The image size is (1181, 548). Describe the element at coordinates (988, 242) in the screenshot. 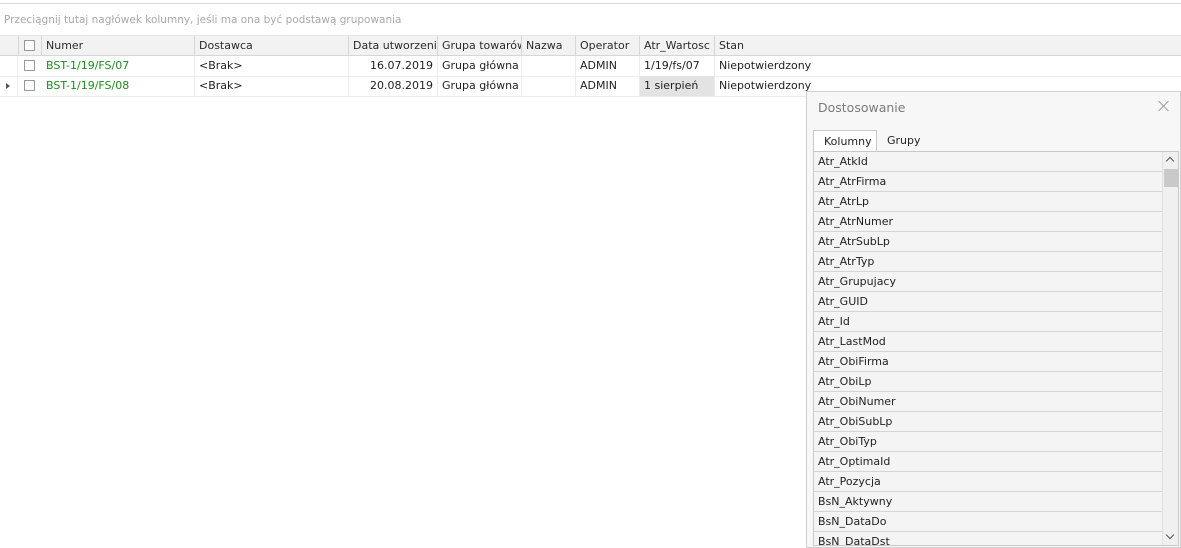

I see `list-item: Atr_AtrSubLp` at that location.